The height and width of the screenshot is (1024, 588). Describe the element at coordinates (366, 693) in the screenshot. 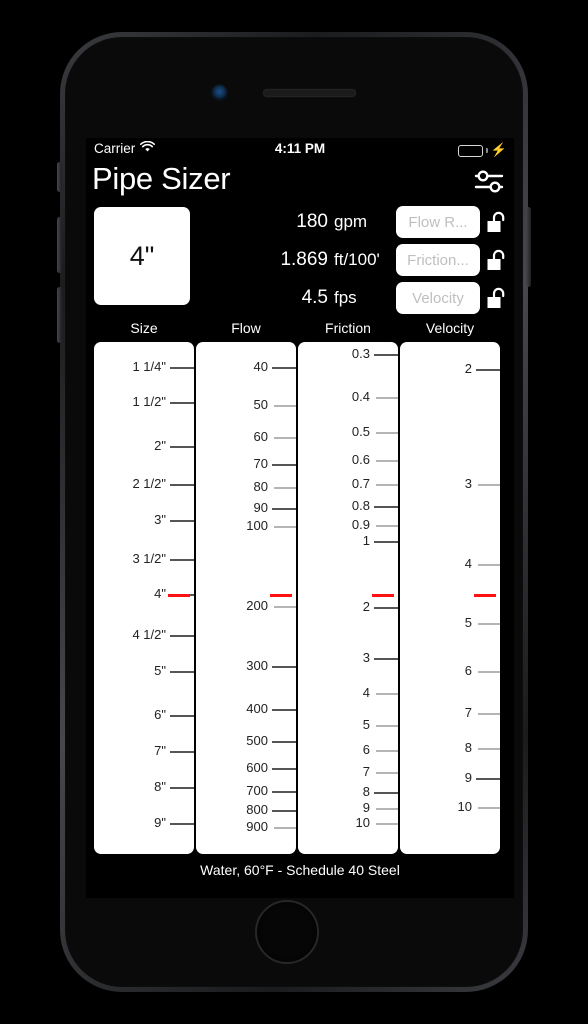

I see `tick-label: 4` at that location.